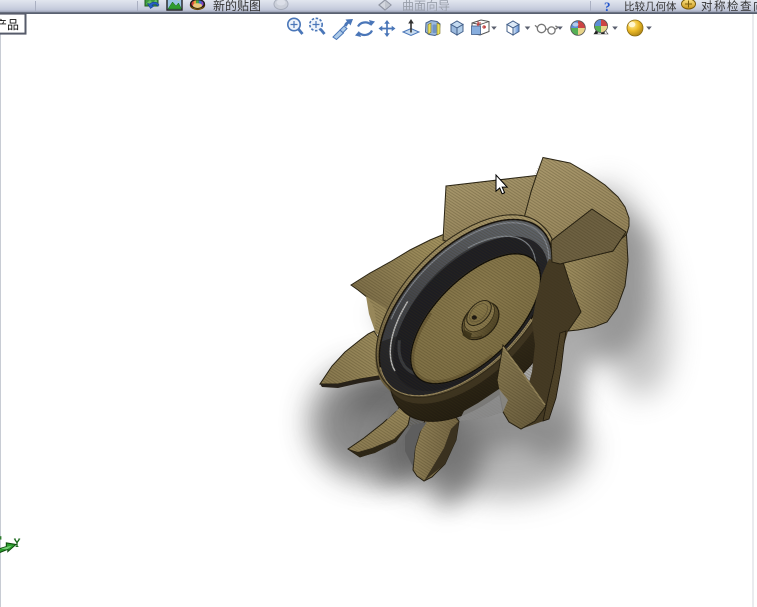  Describe the element at coordinates (426, 6) in the screenshot. I see `svg-text: 曲面向导` at that location.